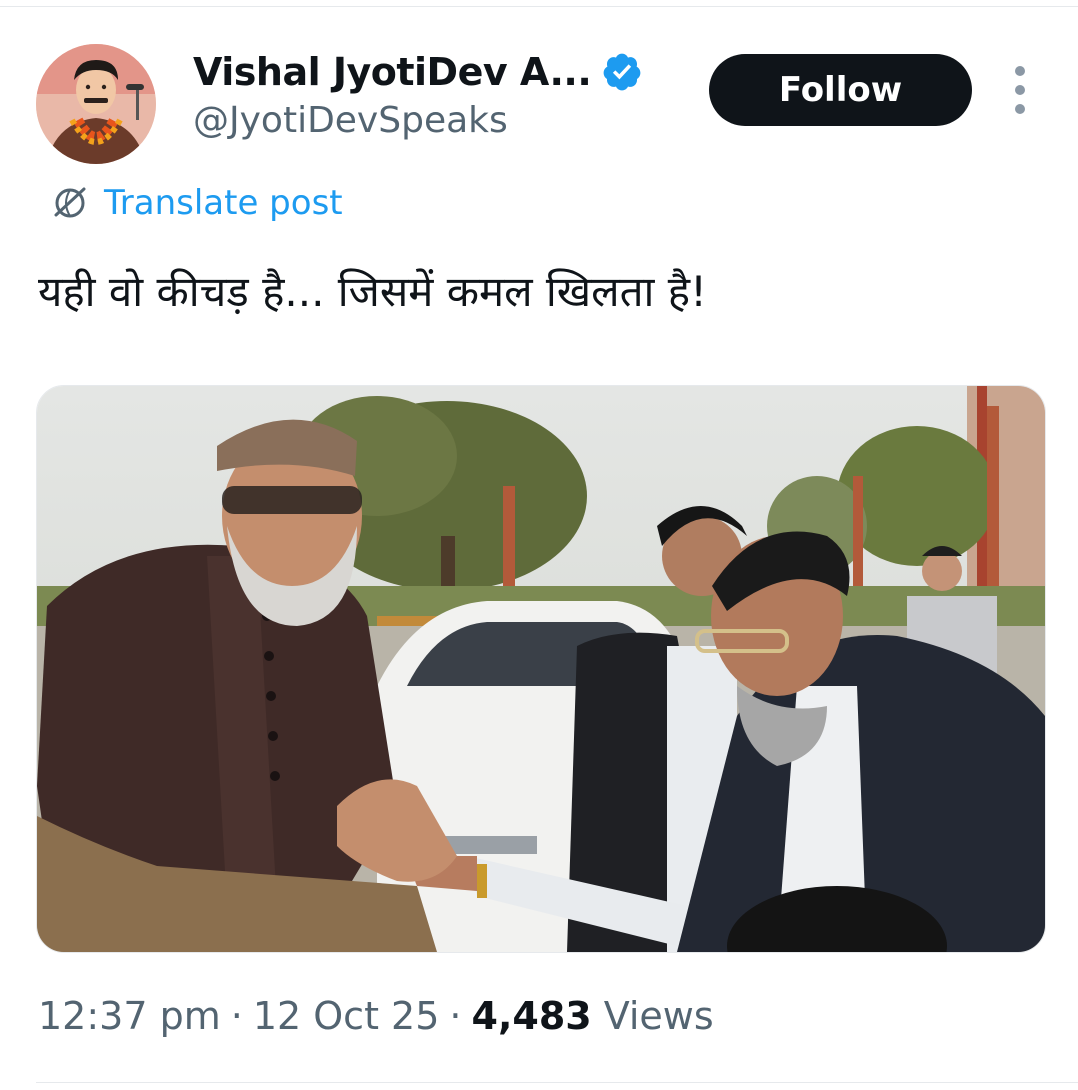 The height and width of the screenshot is (1090, 1078). I want to click on profile-avatar, so click(96, 104).